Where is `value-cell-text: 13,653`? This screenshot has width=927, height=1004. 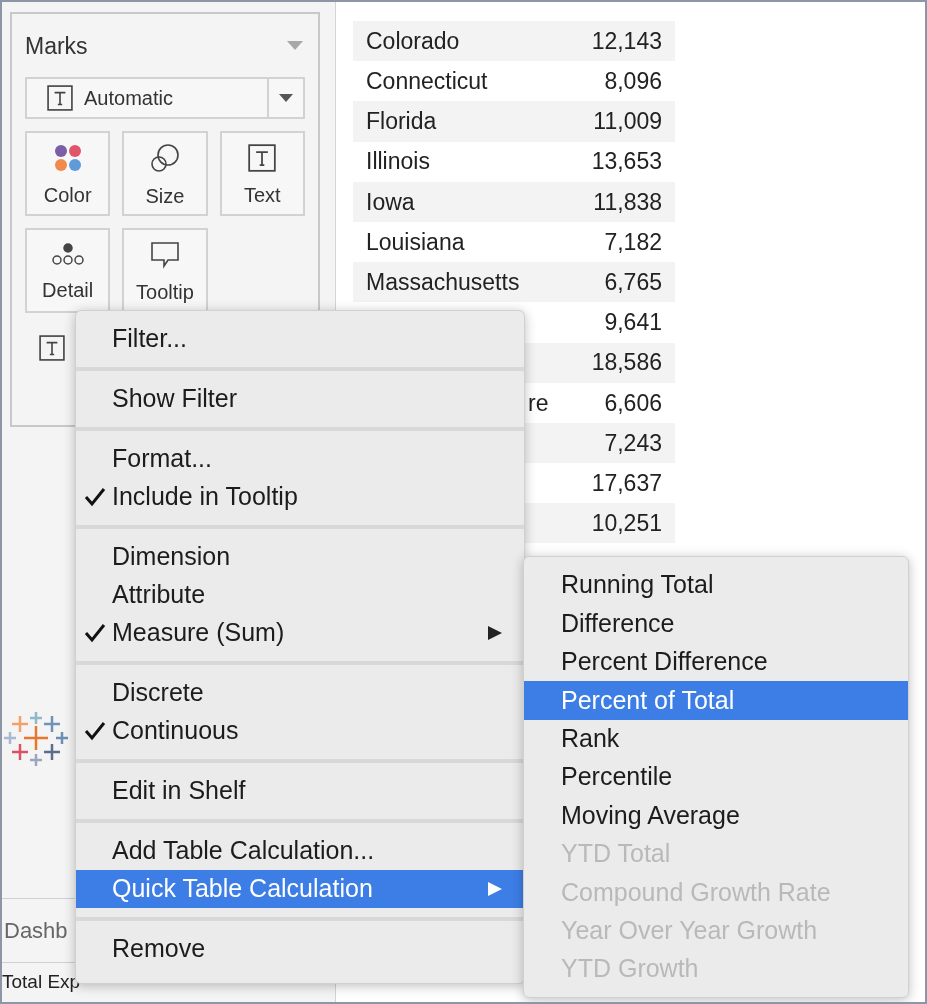
value-cell-text: 13,653 is located at coordinates (626, 162).